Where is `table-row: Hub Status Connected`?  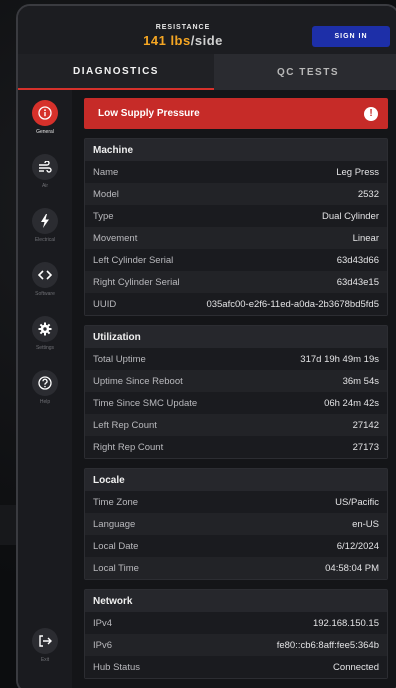
table-row: Hub Status Connected is located at coordinates (236, 667).